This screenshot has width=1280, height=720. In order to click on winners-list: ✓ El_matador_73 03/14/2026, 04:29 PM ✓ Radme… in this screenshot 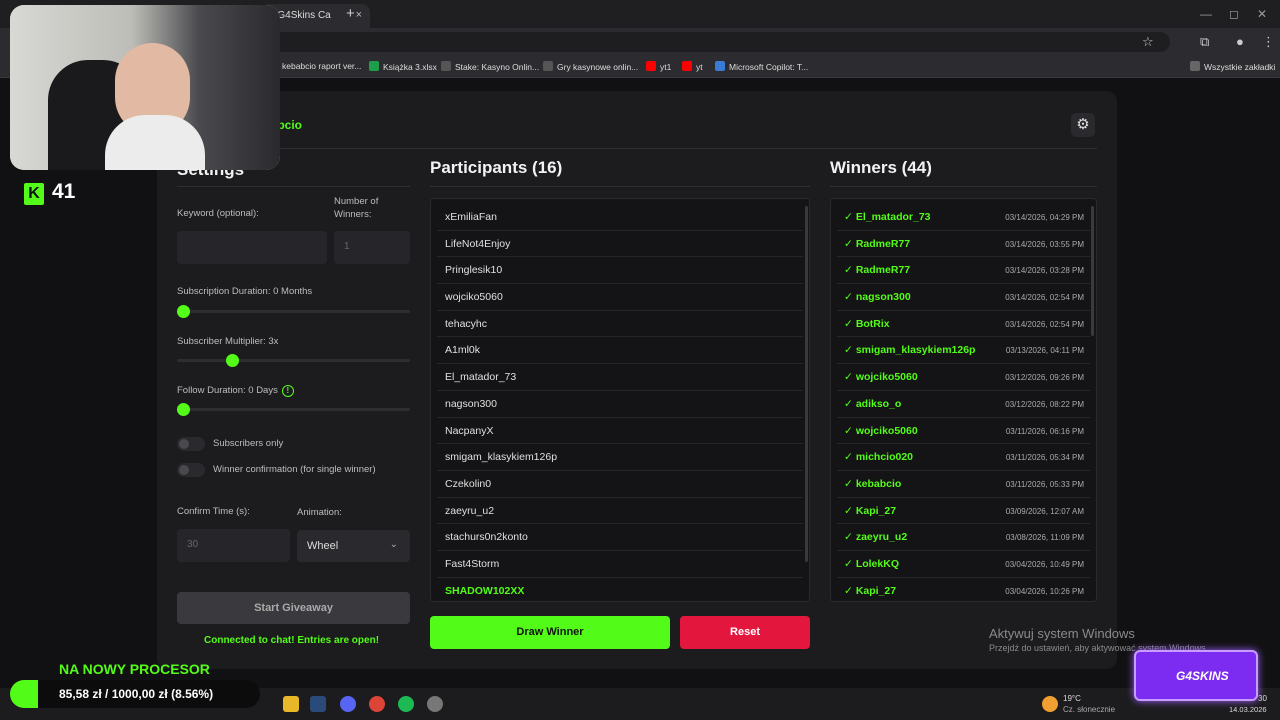, I will do `click(963, 400)`.